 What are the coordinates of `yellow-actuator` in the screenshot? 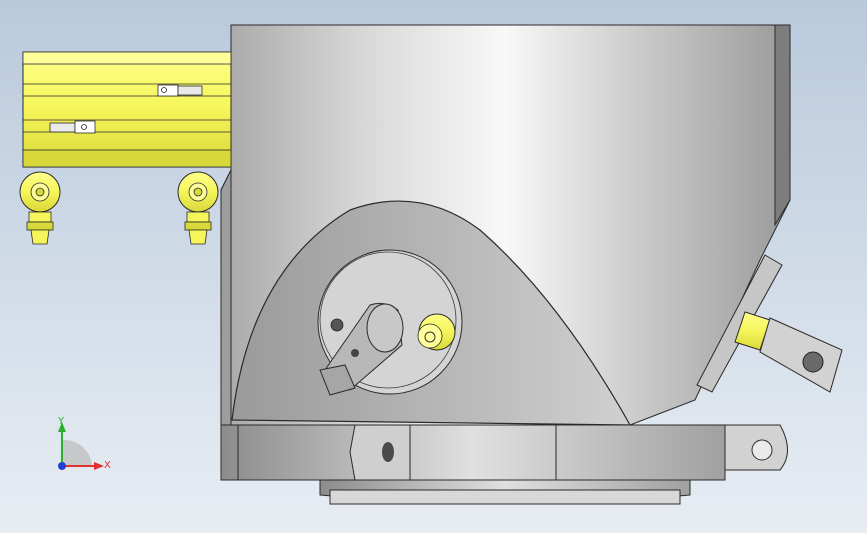 It's located at (127, 109).